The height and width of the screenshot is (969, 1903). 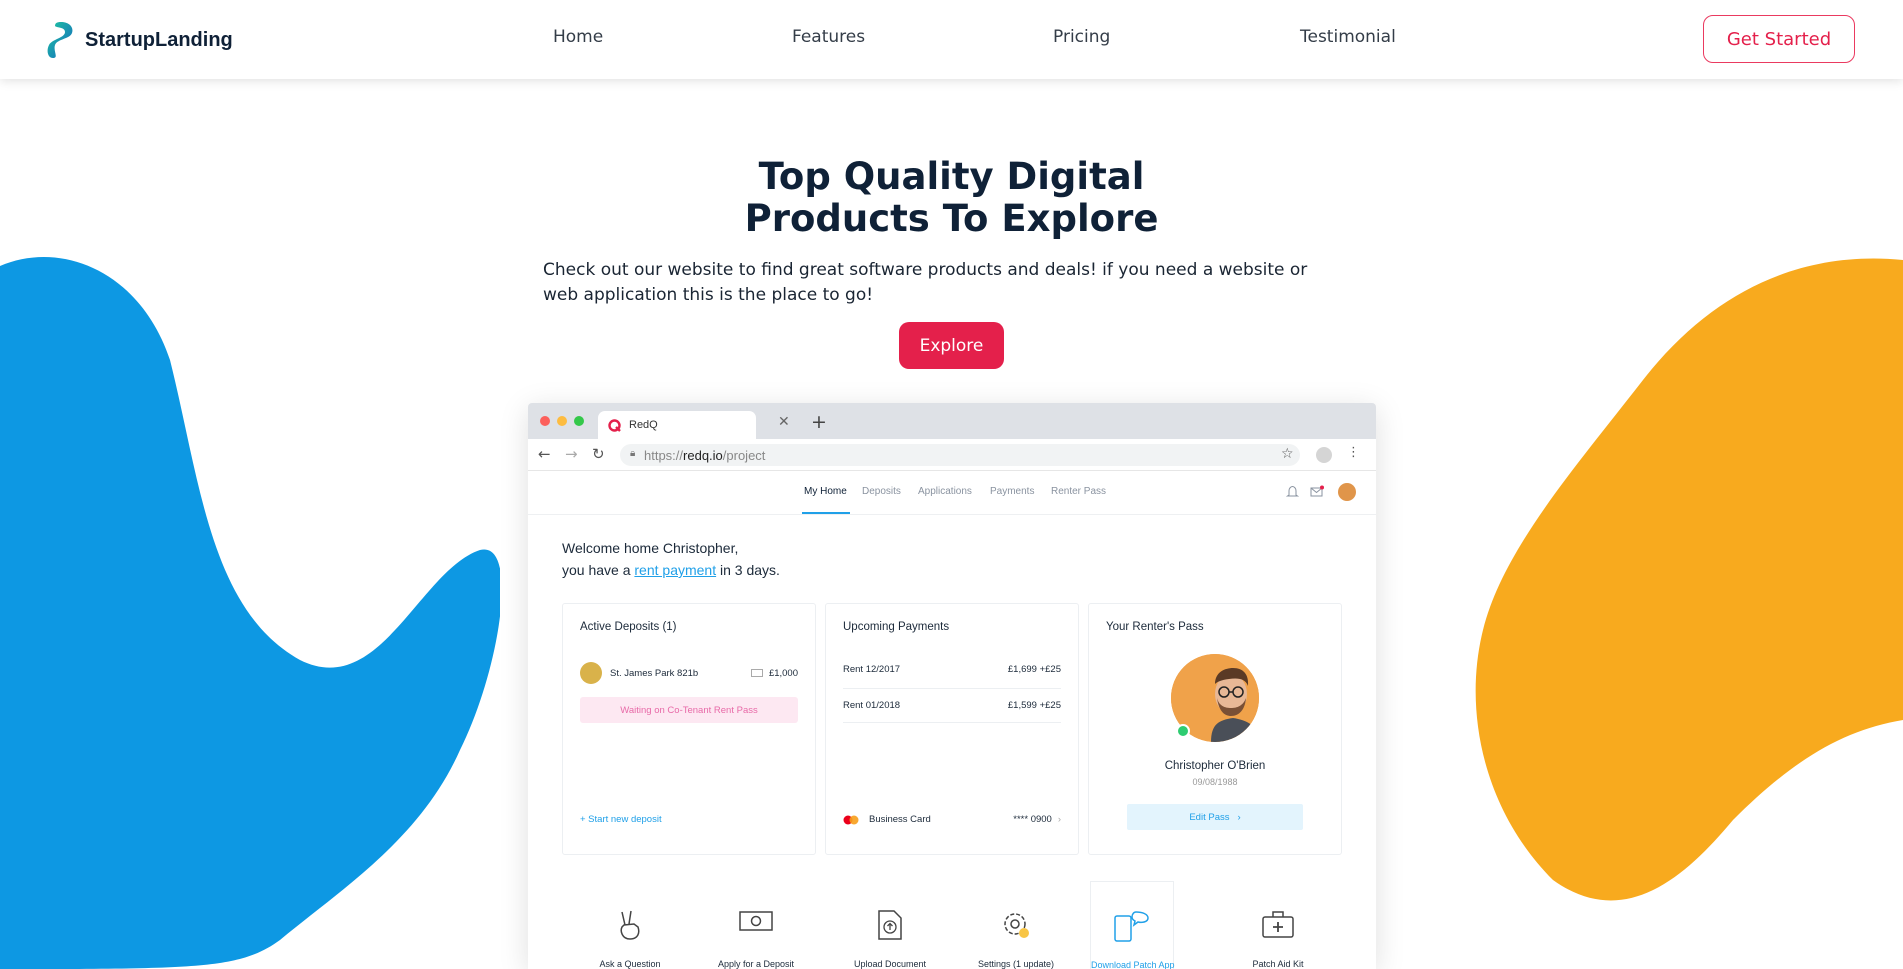 What do you see at coordinates (1209, 817) in the screenshot?
I see `edit-pass-label: Edit Pass` at bounding box center [1209, 817].